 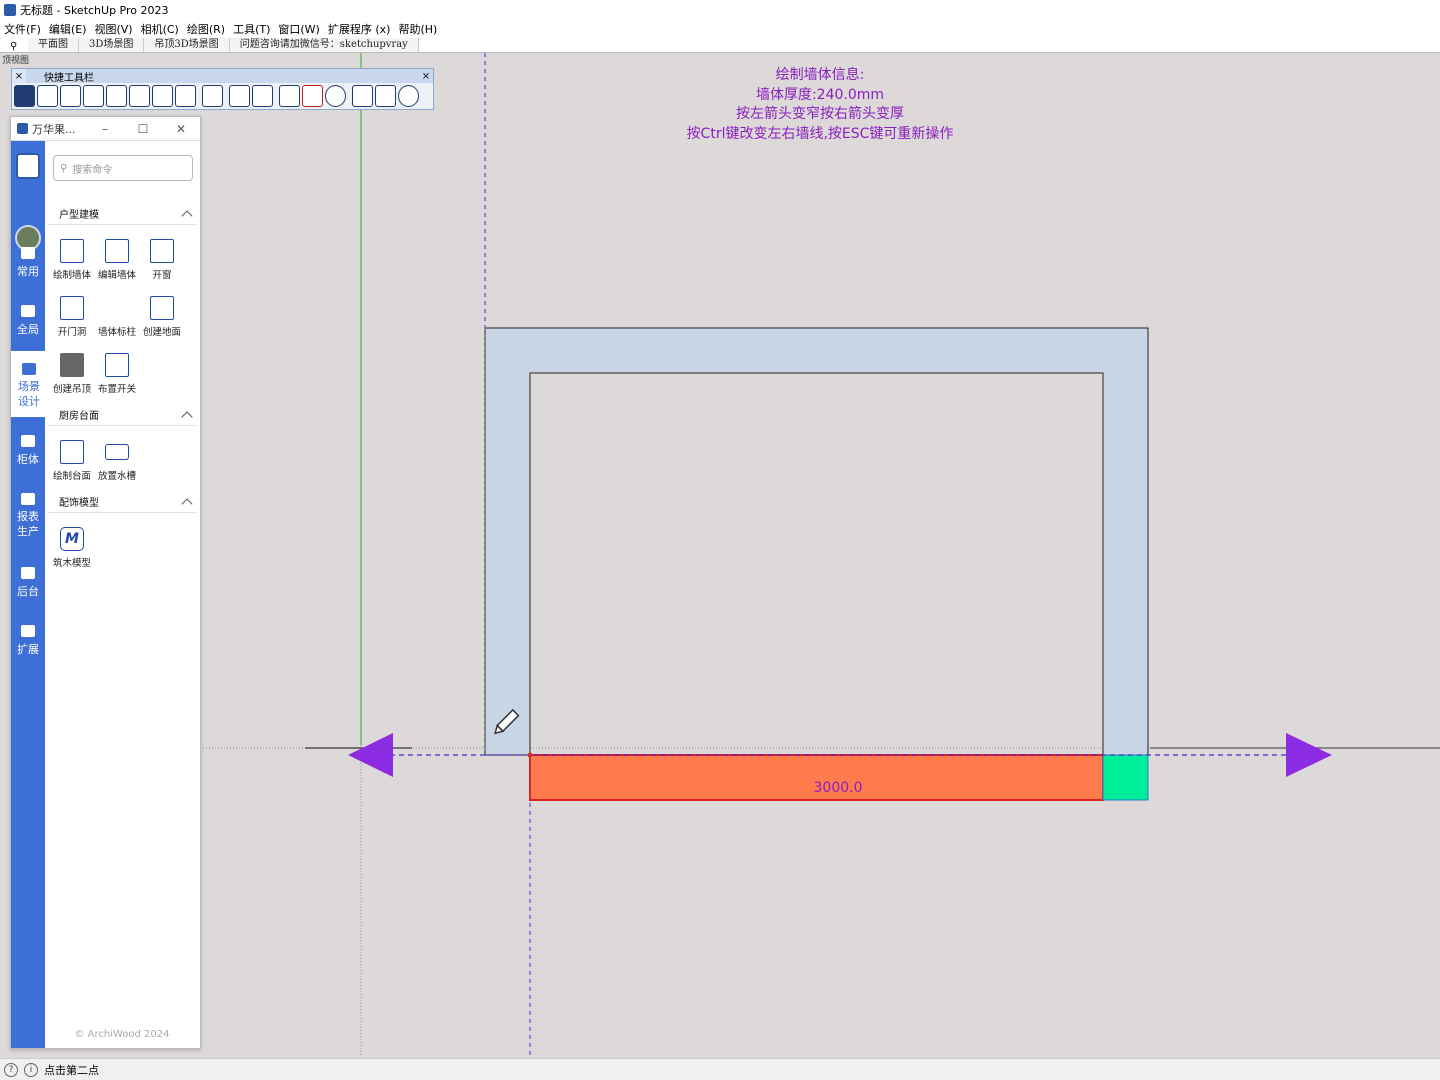 I want to click on edit-wall-icon, so click(x=117, y=251).